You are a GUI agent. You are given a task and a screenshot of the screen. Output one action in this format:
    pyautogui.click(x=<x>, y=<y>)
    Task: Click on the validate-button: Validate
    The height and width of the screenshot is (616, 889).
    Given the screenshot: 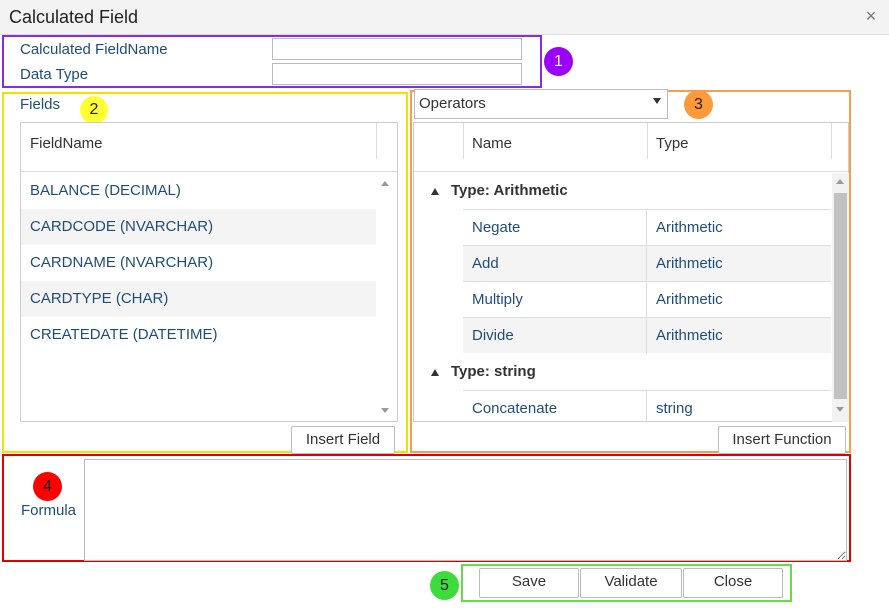 What is the action you would take?
    pyautogui.click(x=631, y=583)
    